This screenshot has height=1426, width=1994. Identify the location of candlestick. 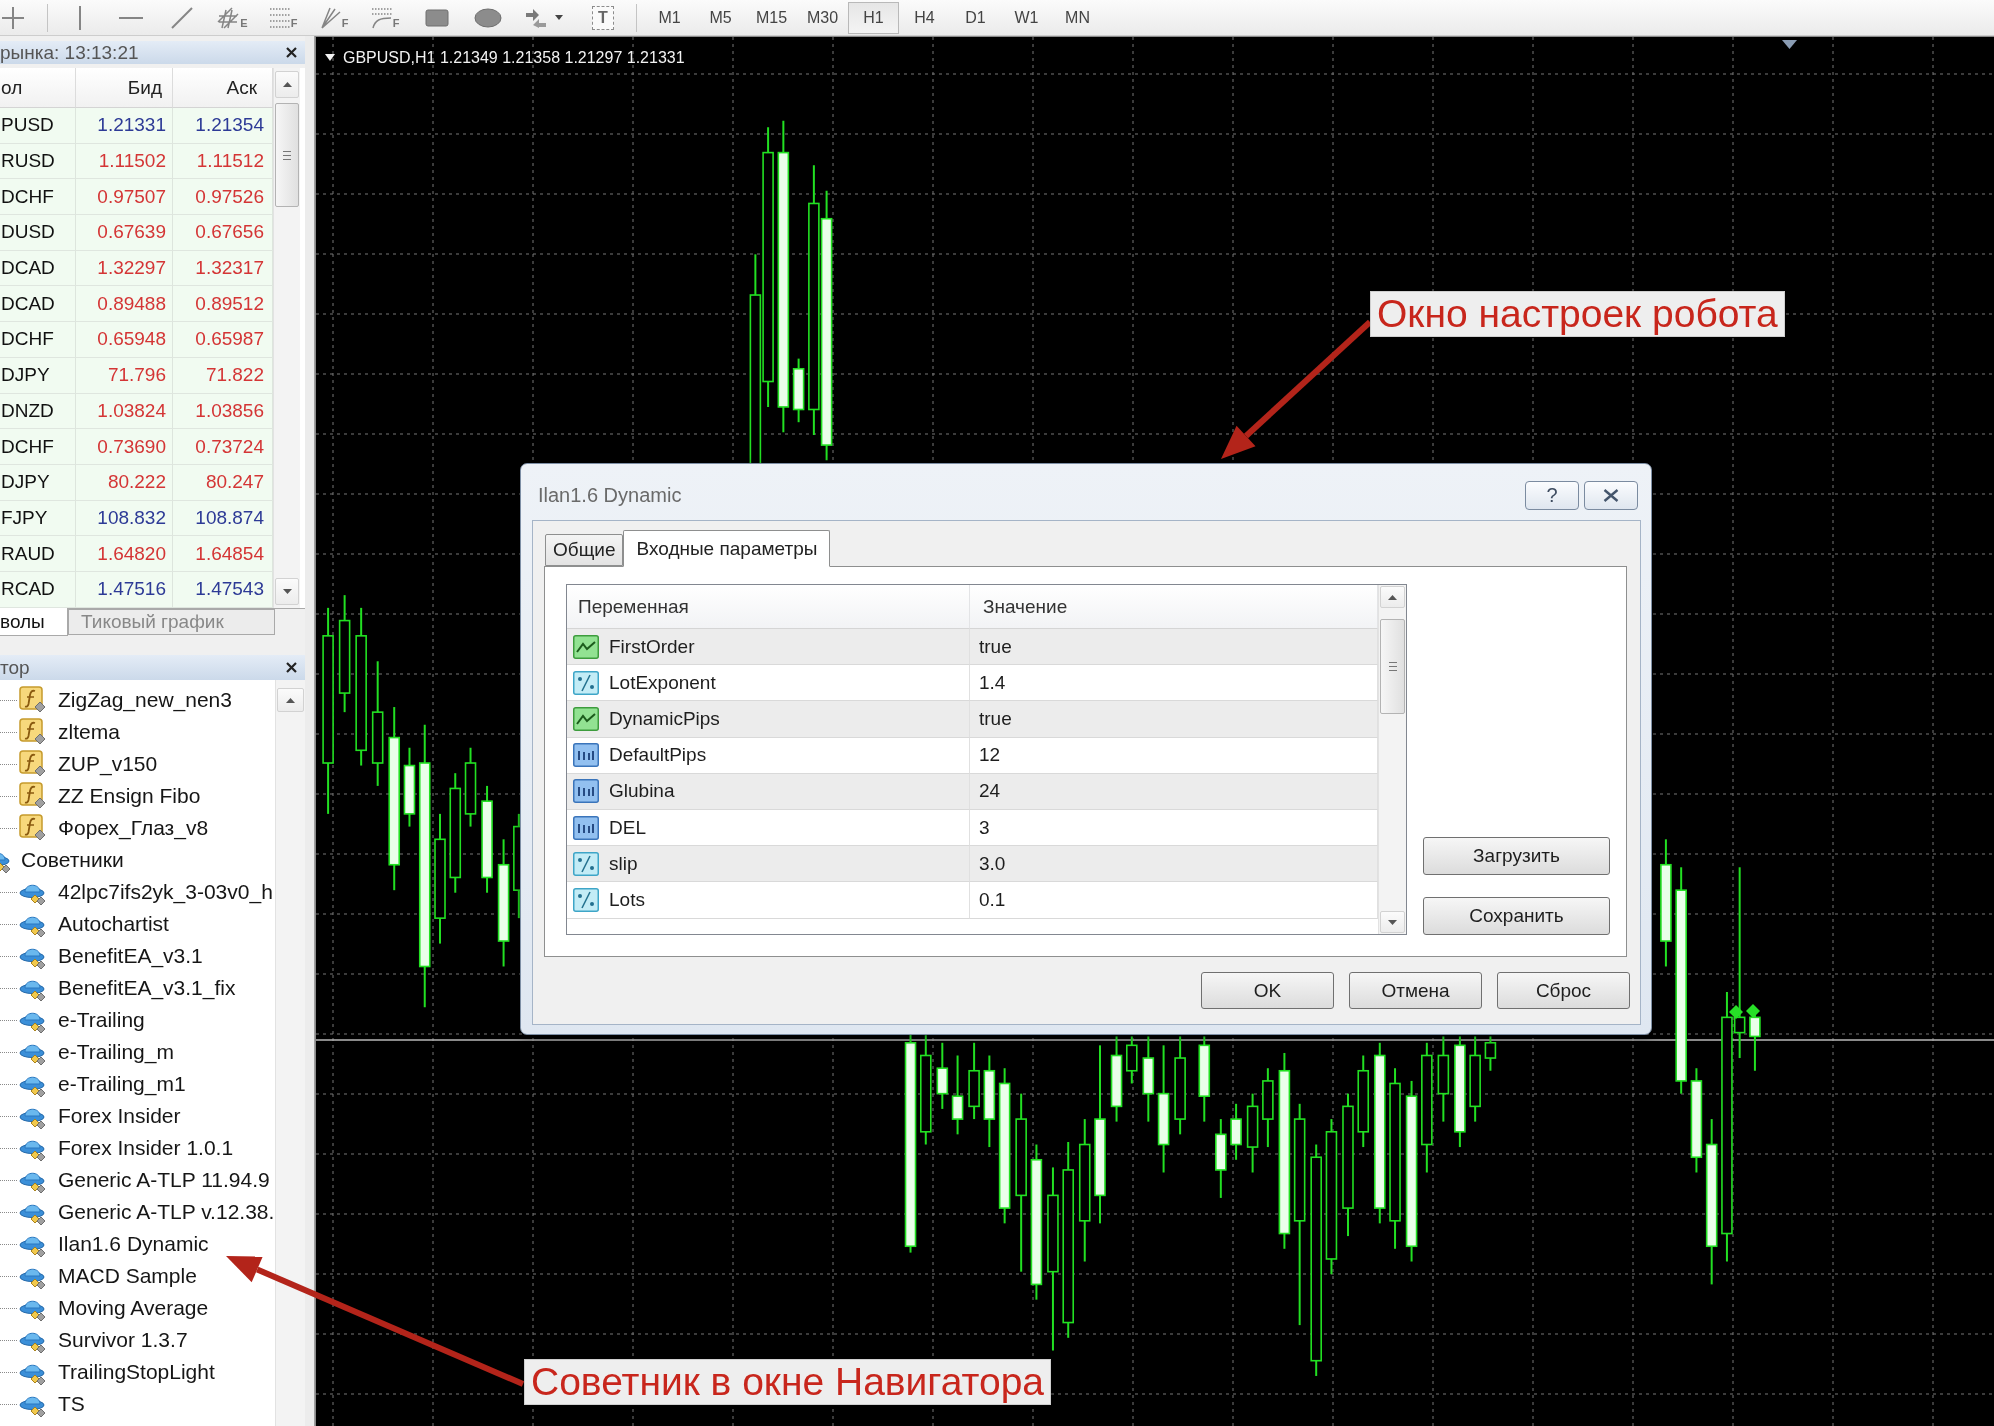
(798, 390).